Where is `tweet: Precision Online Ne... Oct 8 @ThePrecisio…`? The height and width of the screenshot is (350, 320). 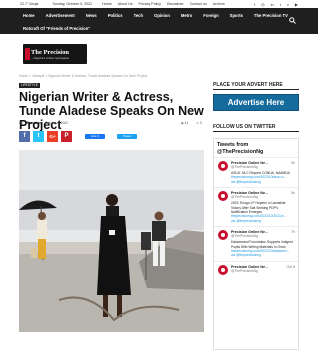 tweet: Precision Online Ne... Oct 8 @ThePrecisio… is located at coordinates (256, 270).